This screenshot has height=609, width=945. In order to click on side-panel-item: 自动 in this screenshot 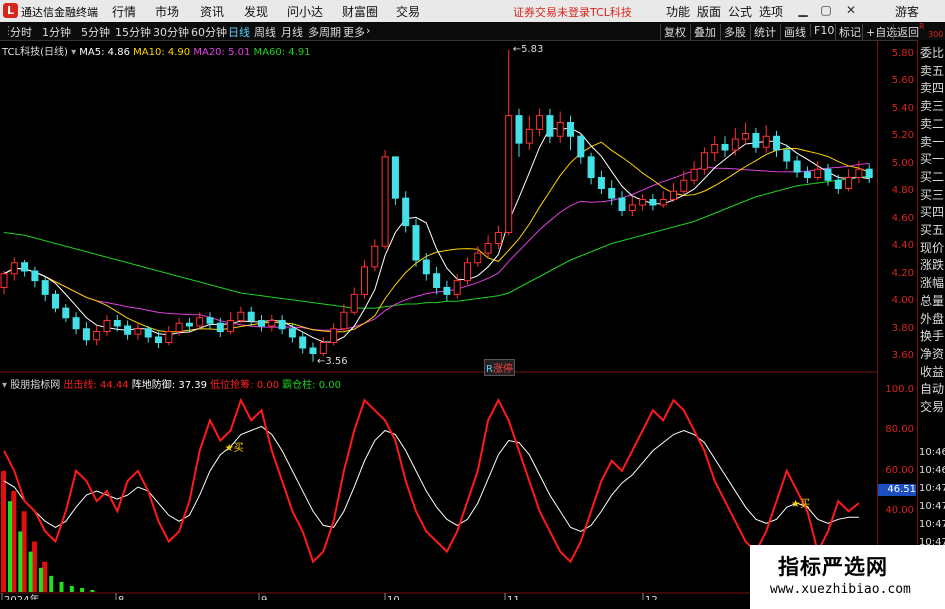, I will do `click(932, 388)`.